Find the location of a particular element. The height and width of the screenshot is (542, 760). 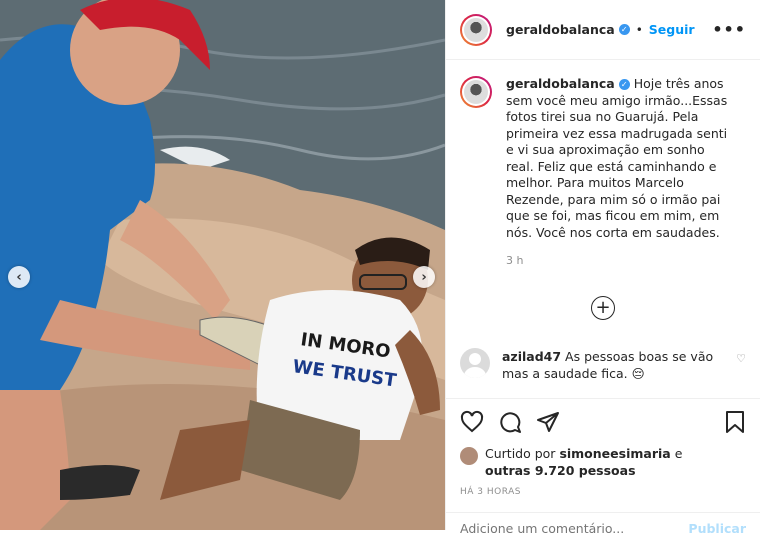

like-comment-heart-icon: ♡ is located at coordinates (741, 358).